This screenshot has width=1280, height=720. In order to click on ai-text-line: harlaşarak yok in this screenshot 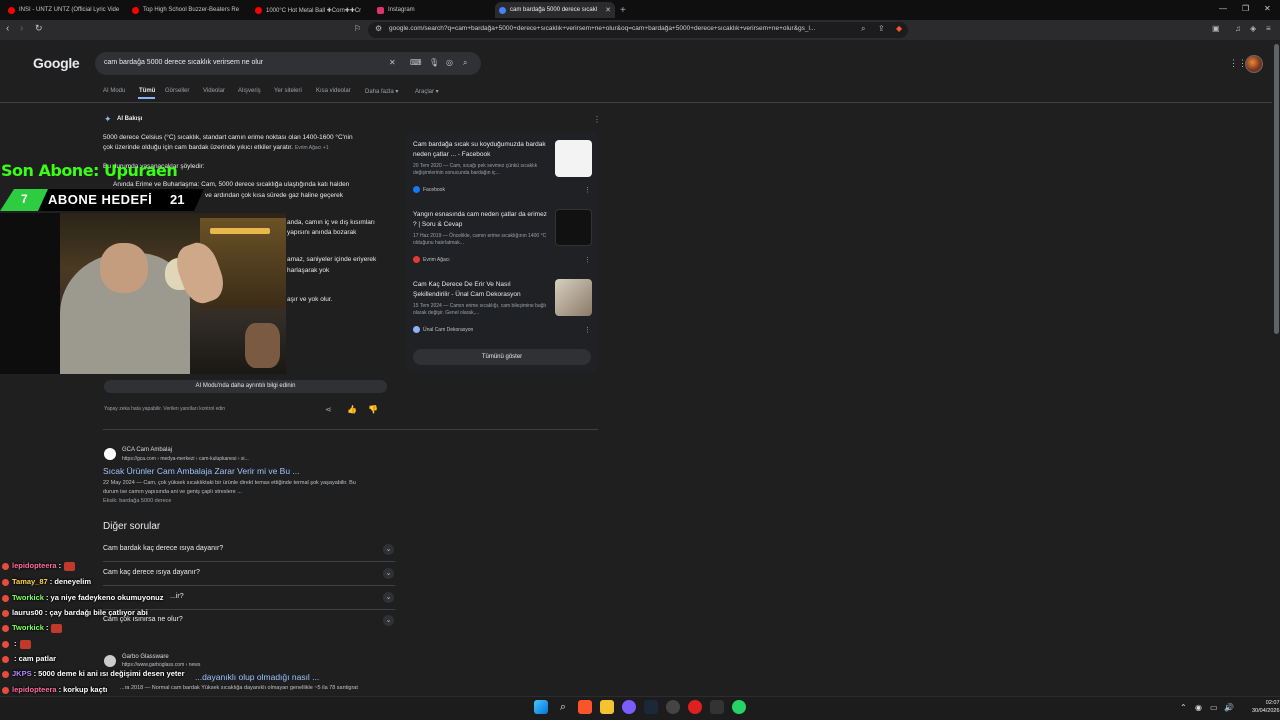, I will do `click(308, 270)`.